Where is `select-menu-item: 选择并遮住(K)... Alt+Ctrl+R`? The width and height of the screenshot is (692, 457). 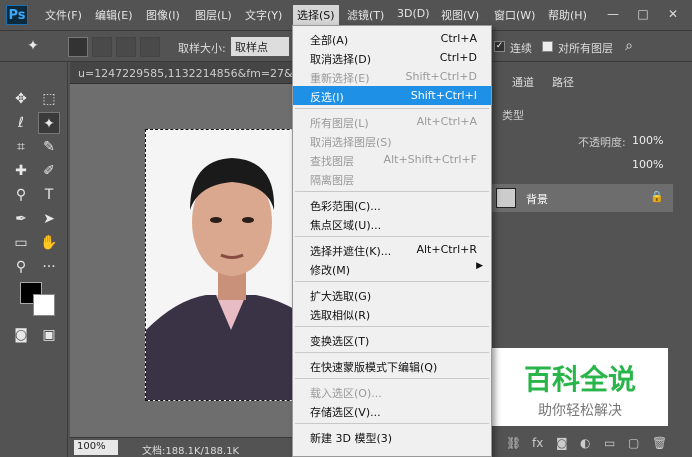 select-menu-item: 选择并遮住(K)... Alt+Ctrl+R is located at coordinates (392, 249).